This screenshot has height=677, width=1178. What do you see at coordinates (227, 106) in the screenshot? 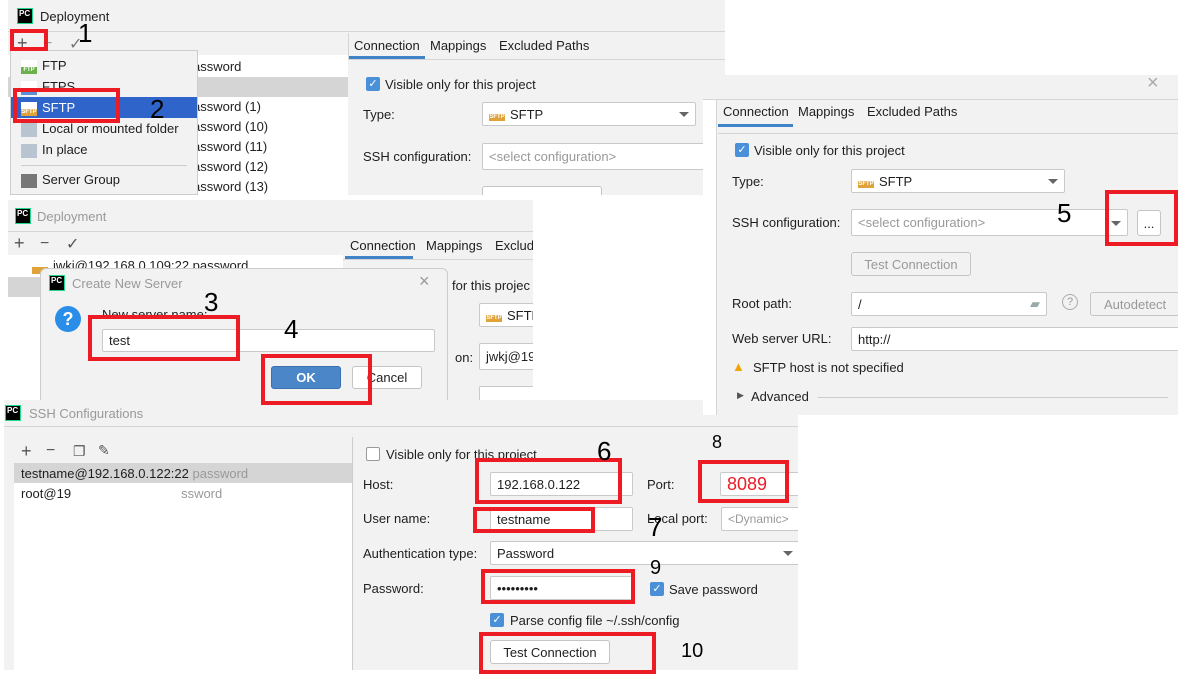
I see `list-item: assword (1)` at bounding box center [227, 106].